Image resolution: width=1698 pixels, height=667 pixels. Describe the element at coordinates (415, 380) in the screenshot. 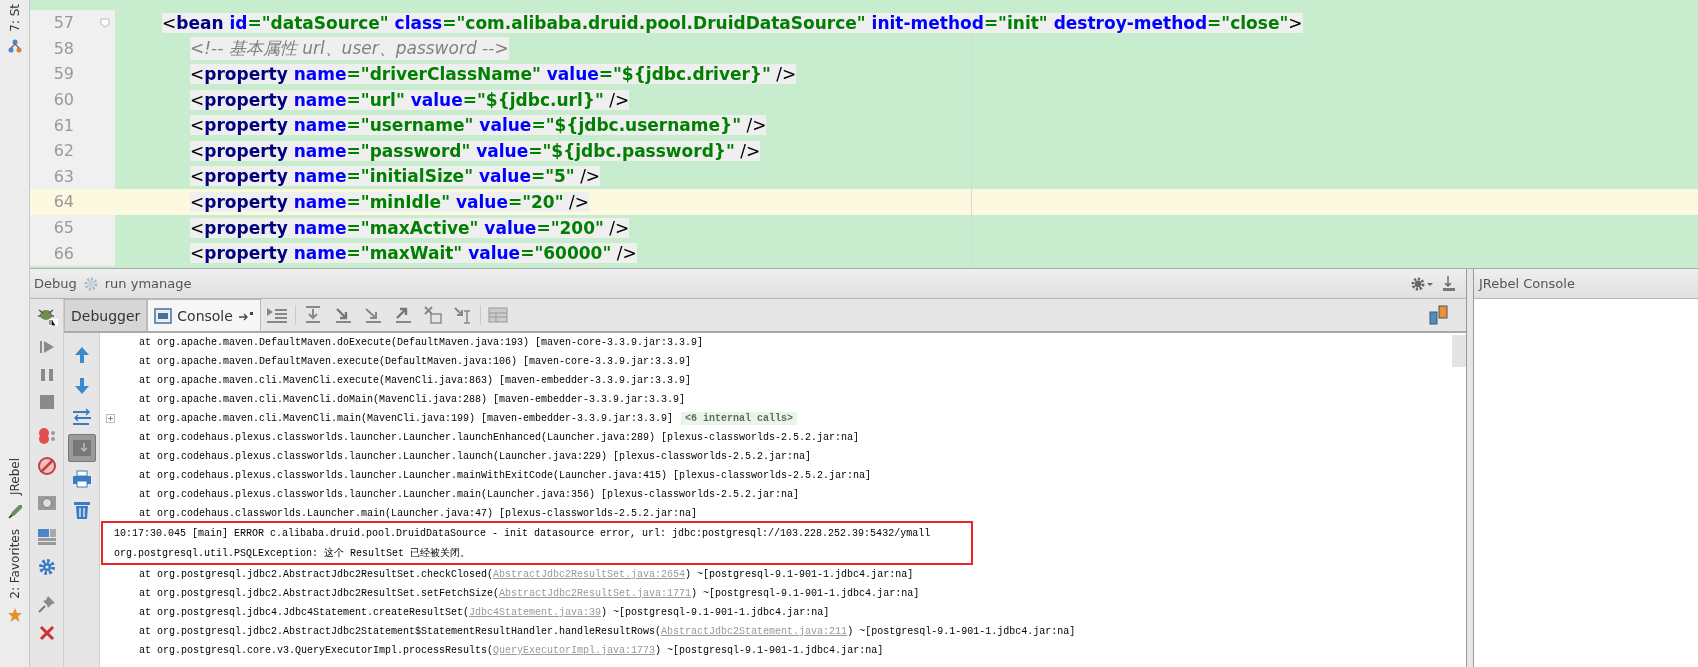

I see `console-text: at org.apache.maven.cli.MavenCli.execute(MavenCli.java:863) [maven-embedder-3.3.9.jar:3.3.9]` at that location.